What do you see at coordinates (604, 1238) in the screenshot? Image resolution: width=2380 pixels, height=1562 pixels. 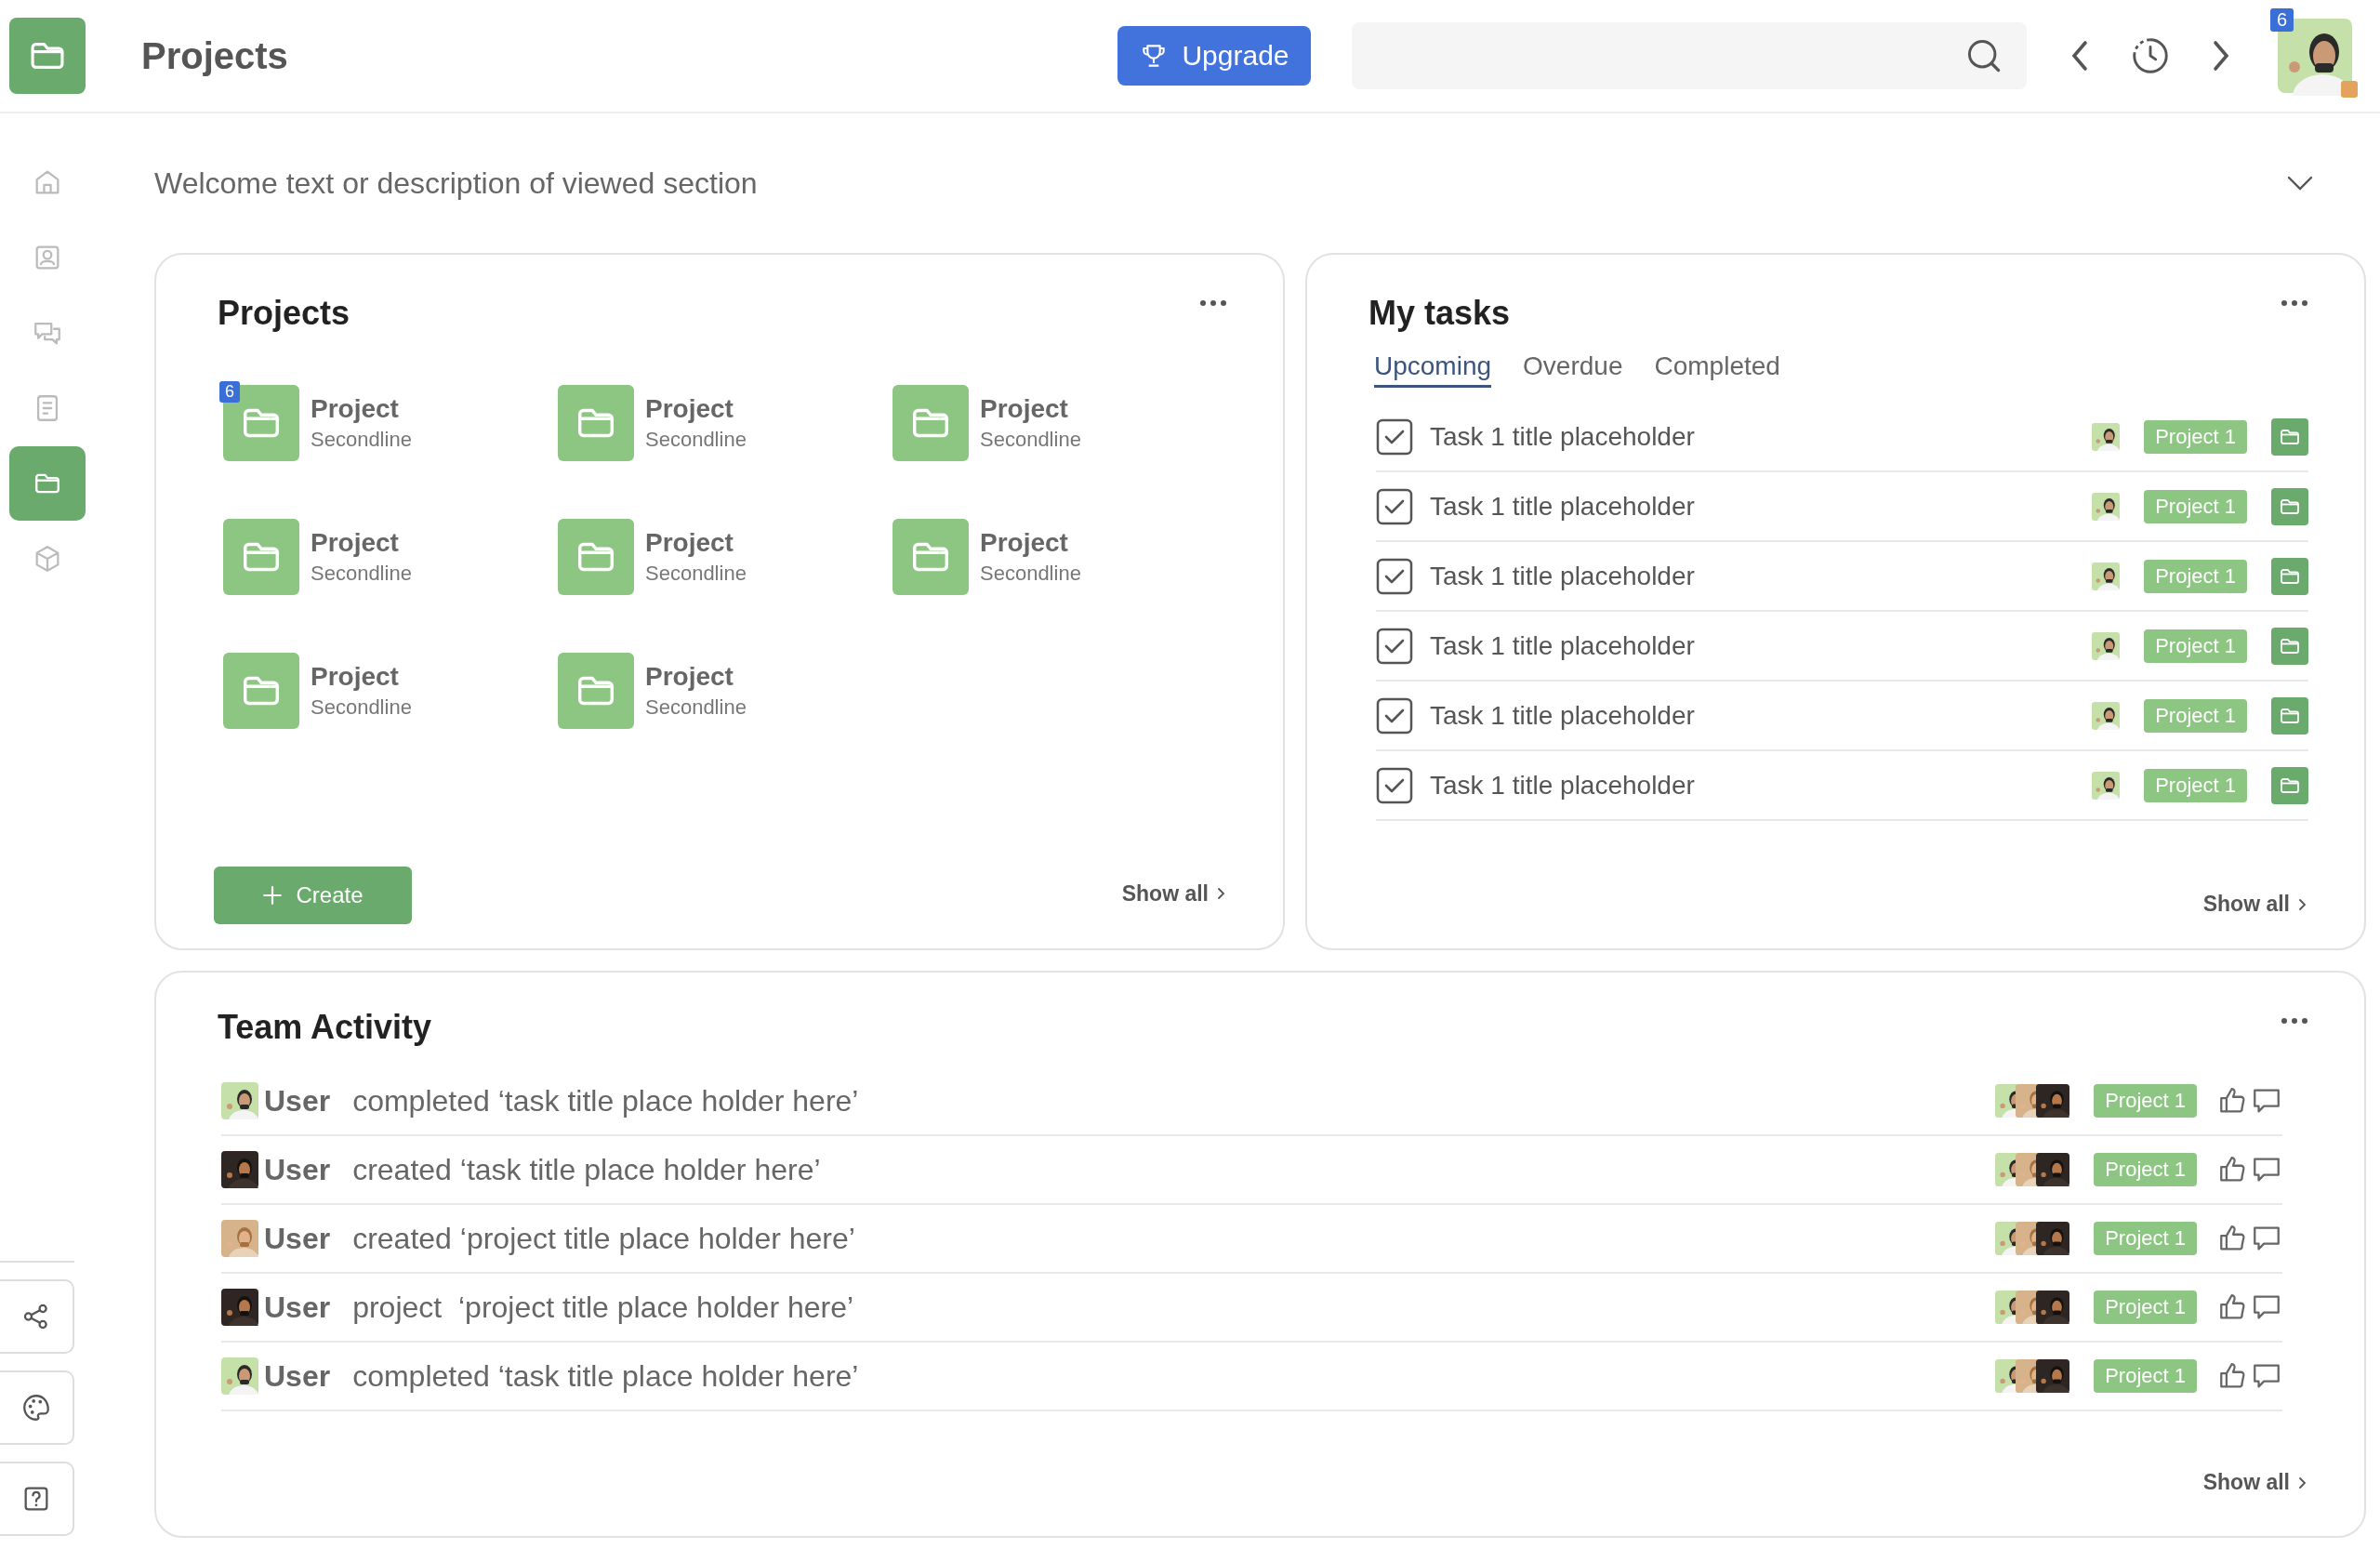 I see `activity-text: created ‘project title place holder here’` at bounding box center [604, 1238].